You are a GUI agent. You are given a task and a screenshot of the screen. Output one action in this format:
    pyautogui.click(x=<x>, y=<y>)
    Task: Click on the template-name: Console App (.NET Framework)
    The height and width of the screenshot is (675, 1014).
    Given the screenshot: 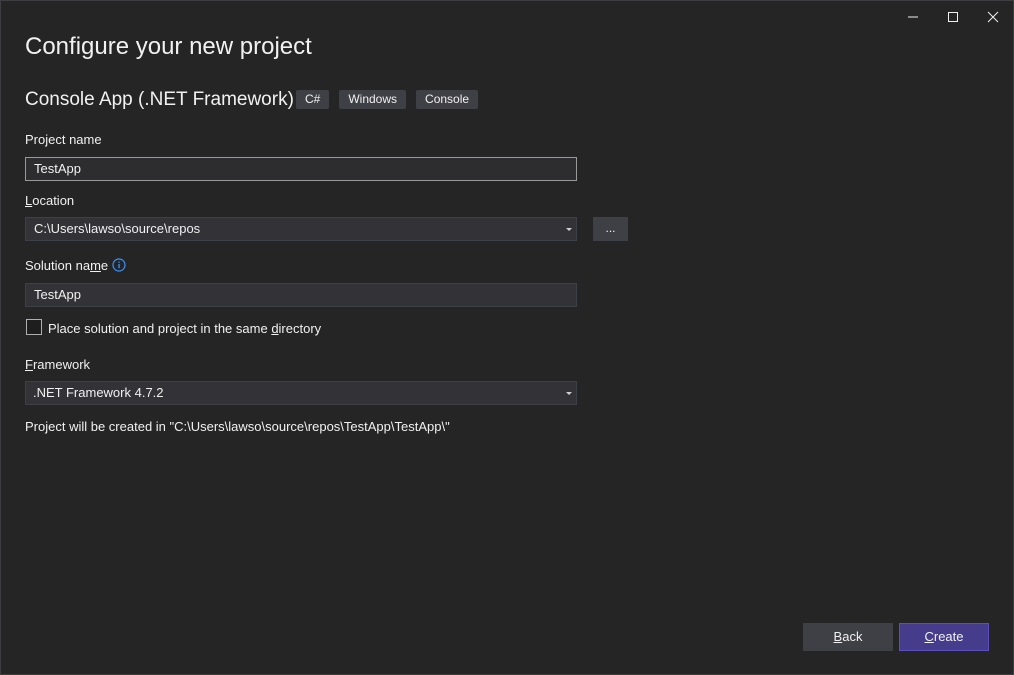 What is the action you would take?
    pyautogui.click(x=159, y=99)
    